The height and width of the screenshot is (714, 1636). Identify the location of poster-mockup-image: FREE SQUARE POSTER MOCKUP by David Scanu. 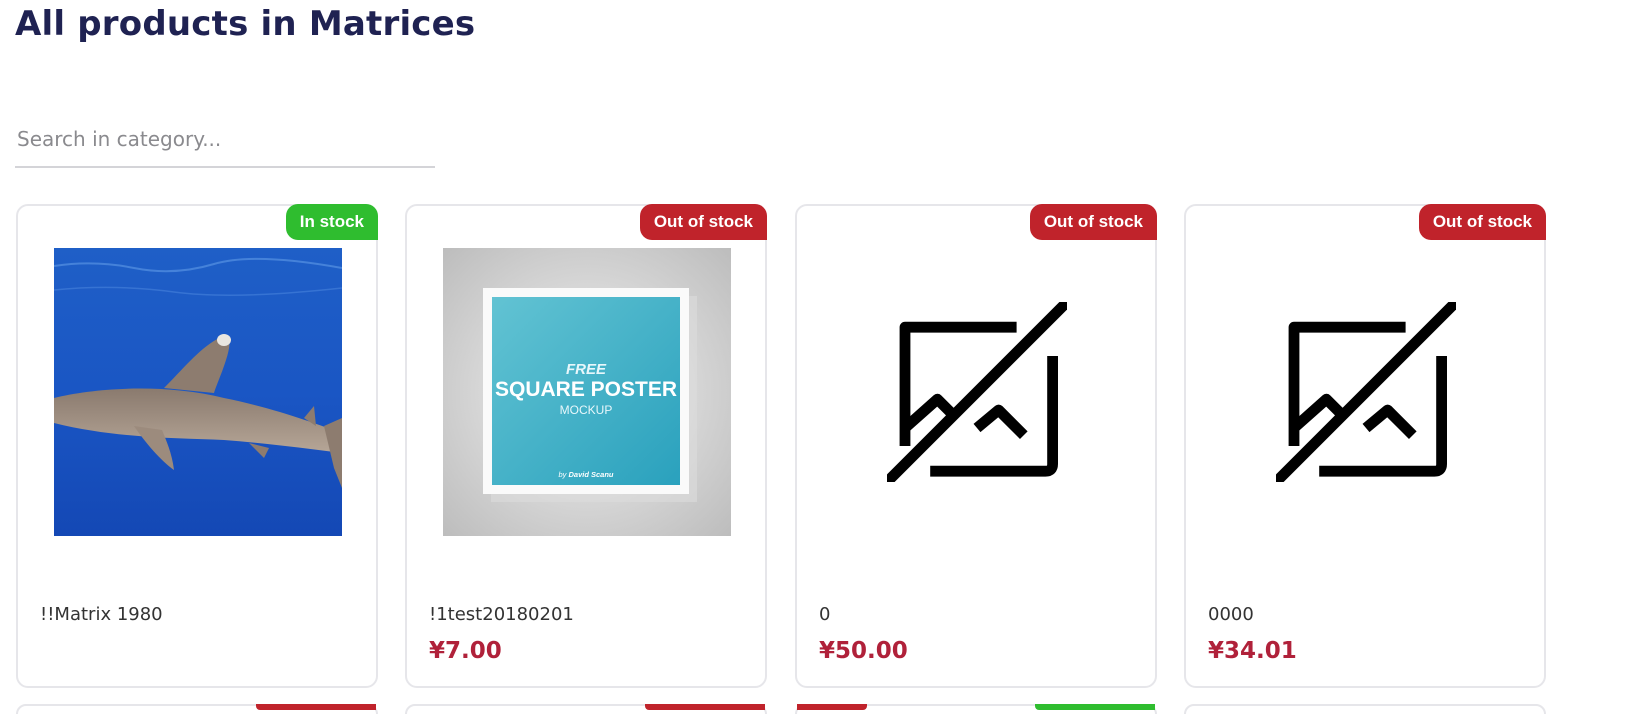
(587, 392).